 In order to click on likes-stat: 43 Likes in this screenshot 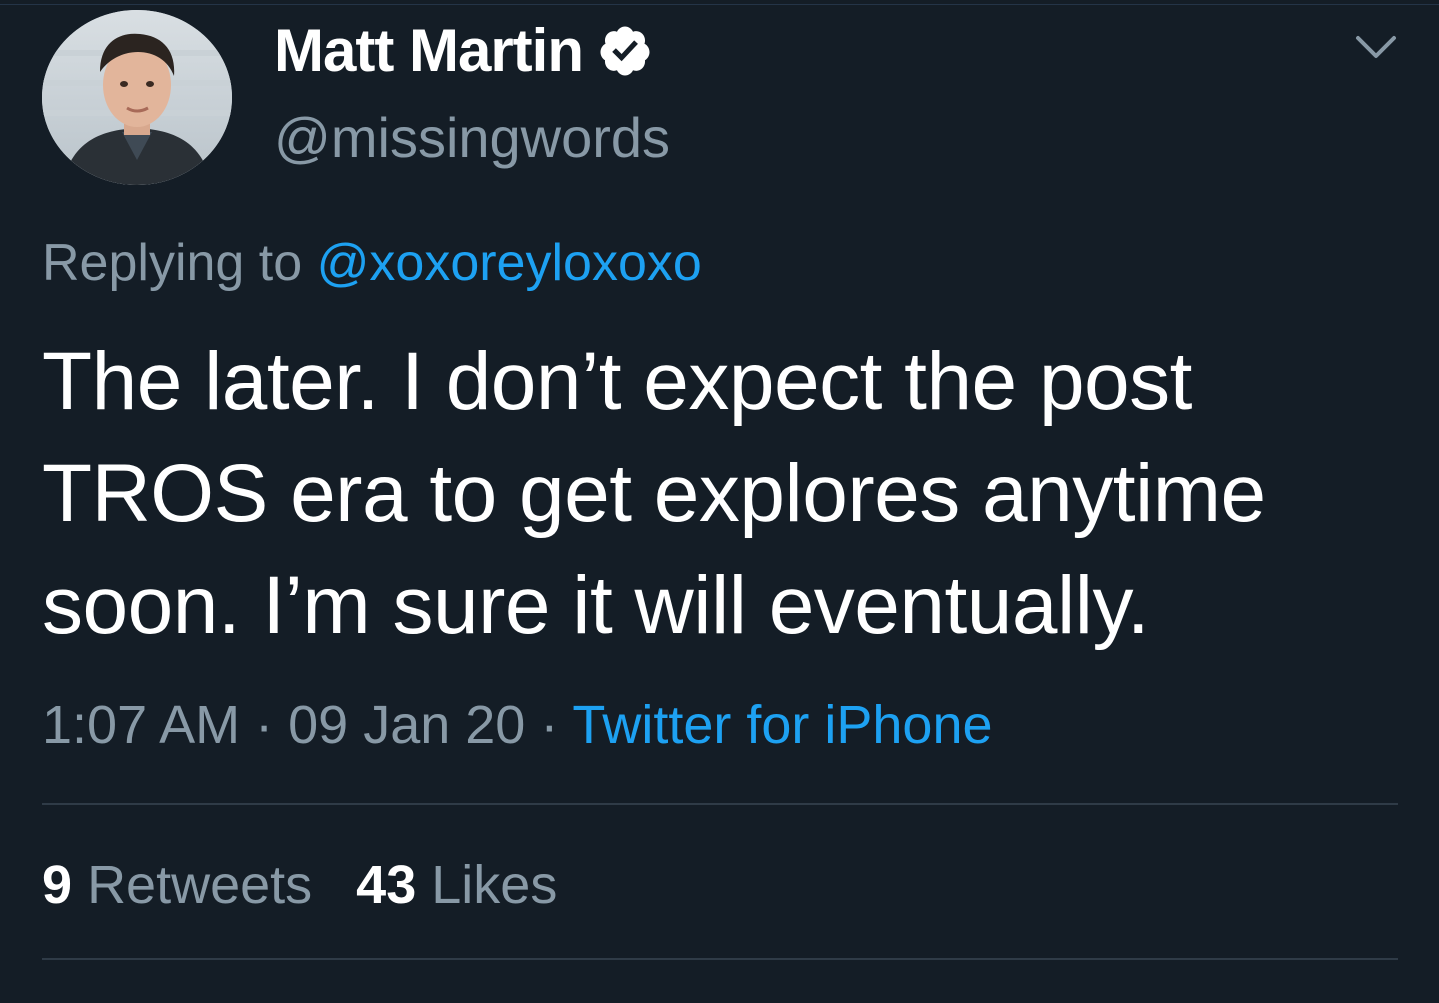, I will do `click(456, 885)`.